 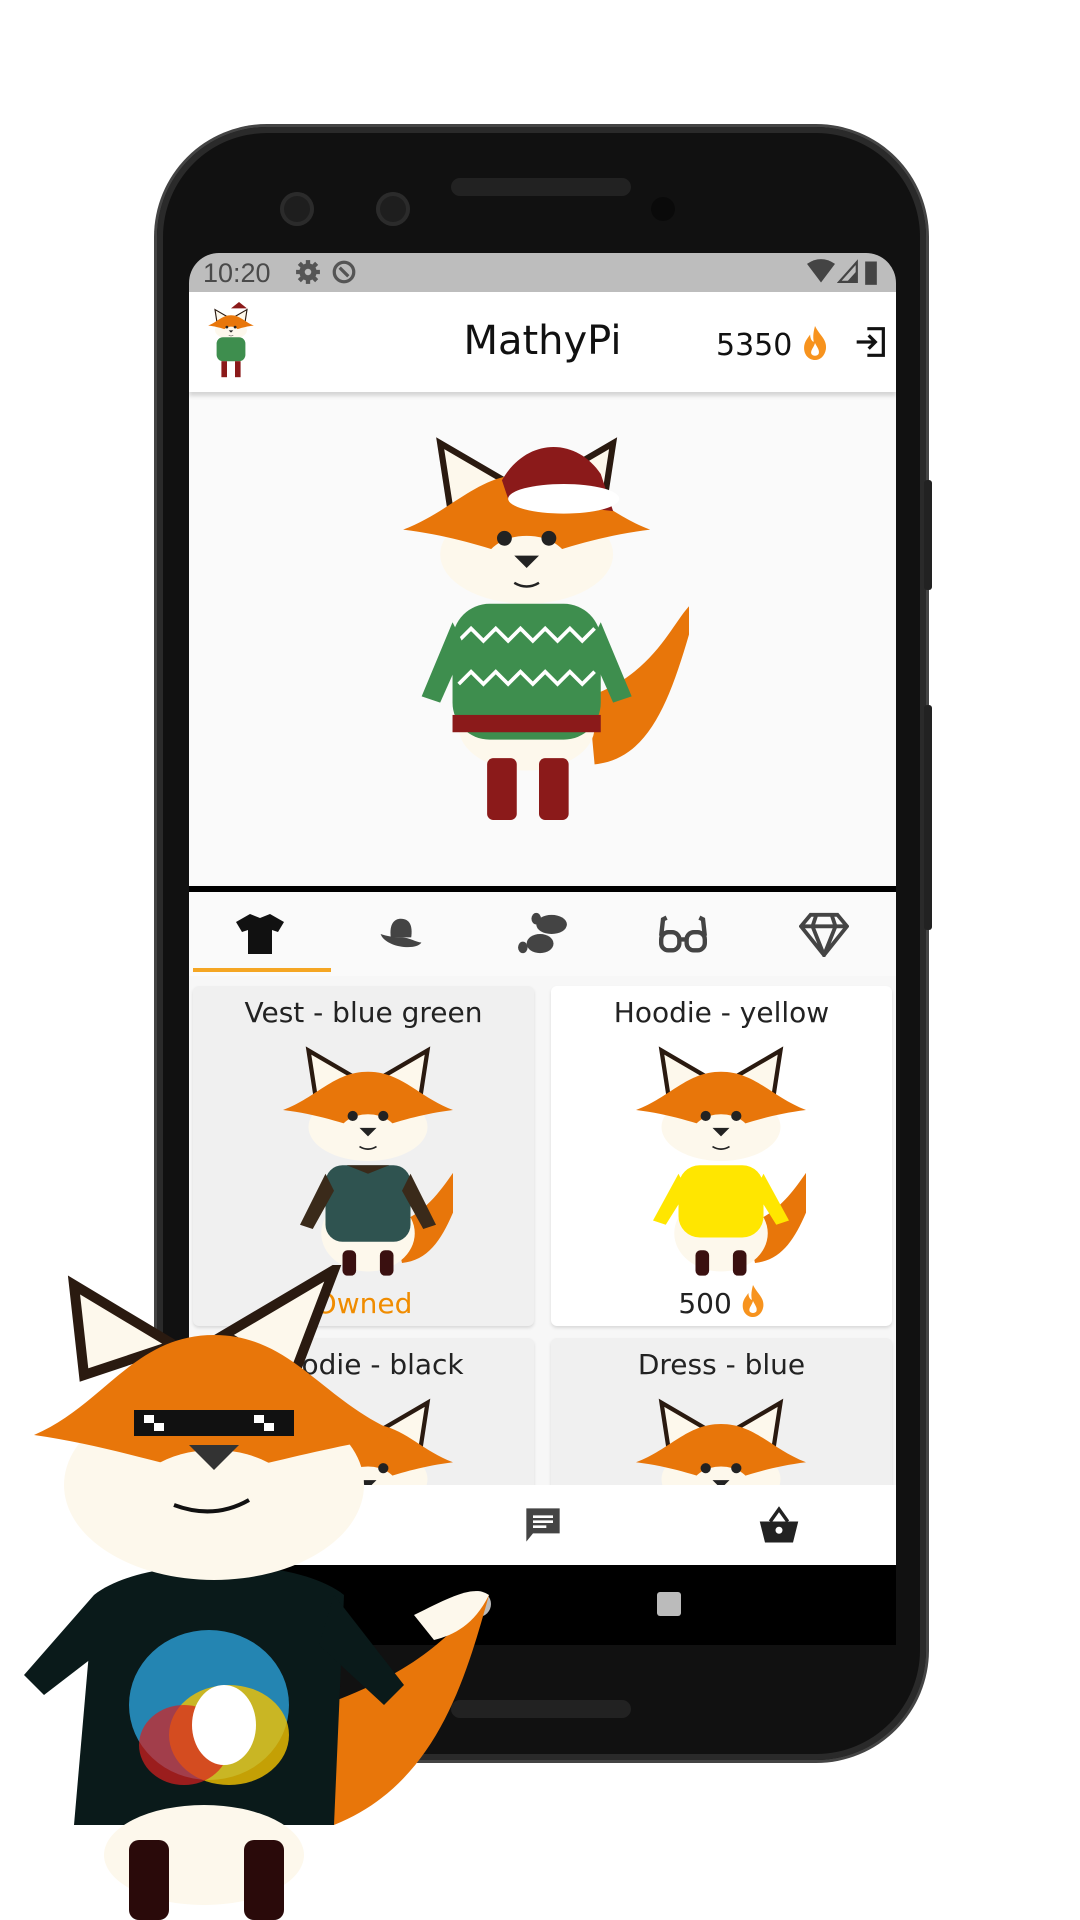 What do you see at coordinates (539, 628) in the screenshot?
I see `fox-avatar-christmas-sweater` at bounding box center [539, 628].